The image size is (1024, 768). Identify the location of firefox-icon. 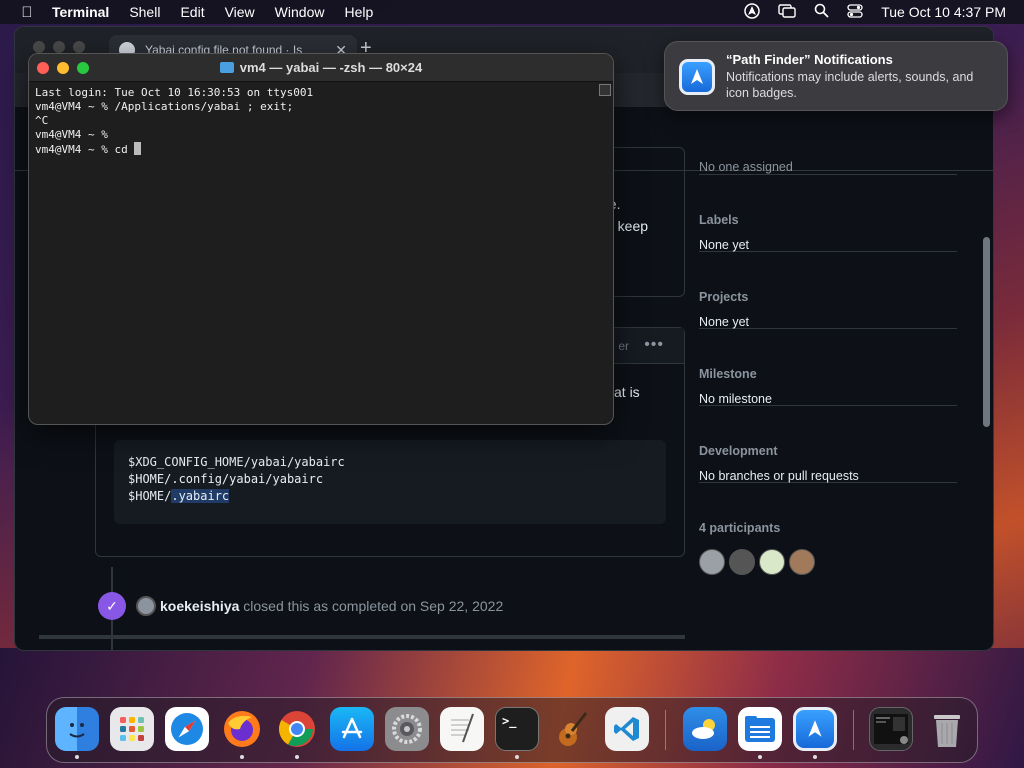
(242, 729).